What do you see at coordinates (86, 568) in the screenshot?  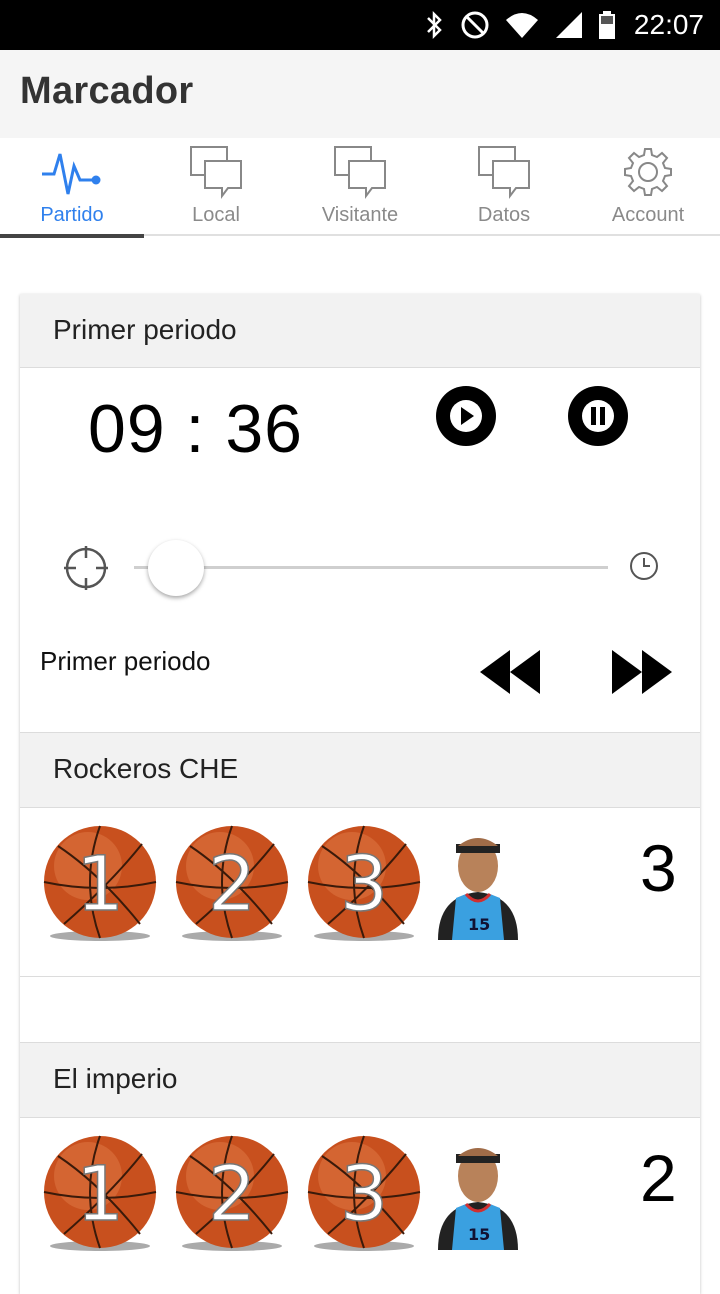 I see `crosshair-icon` at bounding box center [86, 568].